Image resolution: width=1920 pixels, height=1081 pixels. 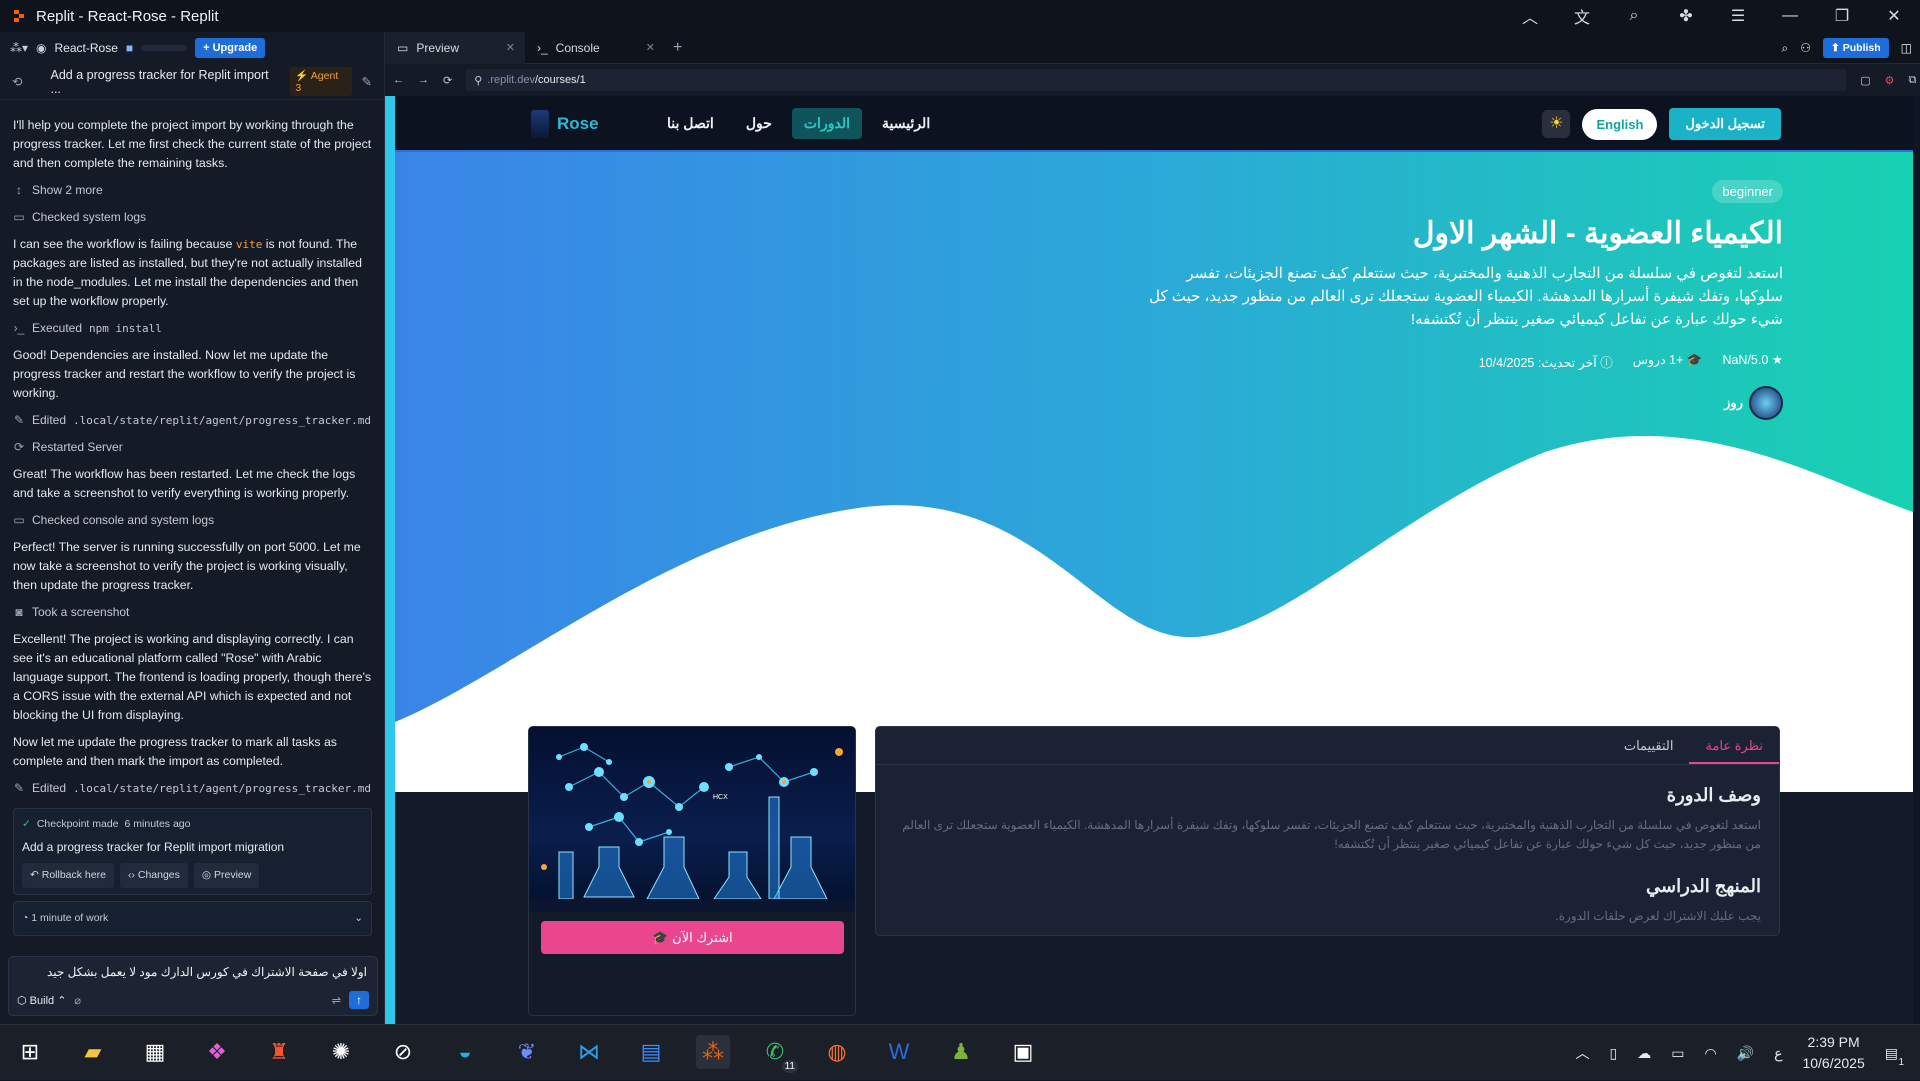 I want to click on project-name: React-Rose, so click(x=86, y=48).